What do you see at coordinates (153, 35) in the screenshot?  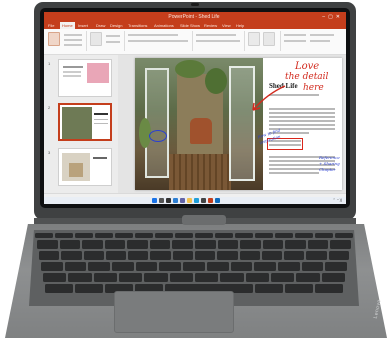 I see `font-dropdown` at bounding box center [153, 35].